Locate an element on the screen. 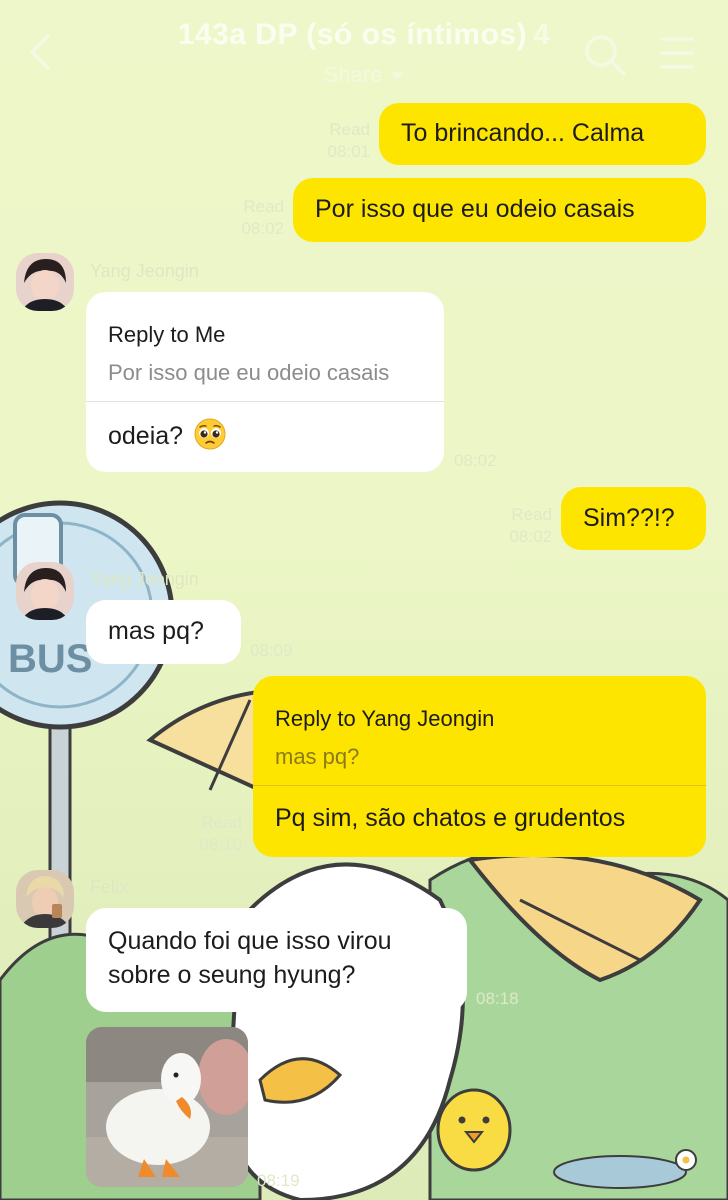 Image resolution: width=728 pixels, height=1200 pixels. hamburger-menu-icon is located at coordinates (677, 53).